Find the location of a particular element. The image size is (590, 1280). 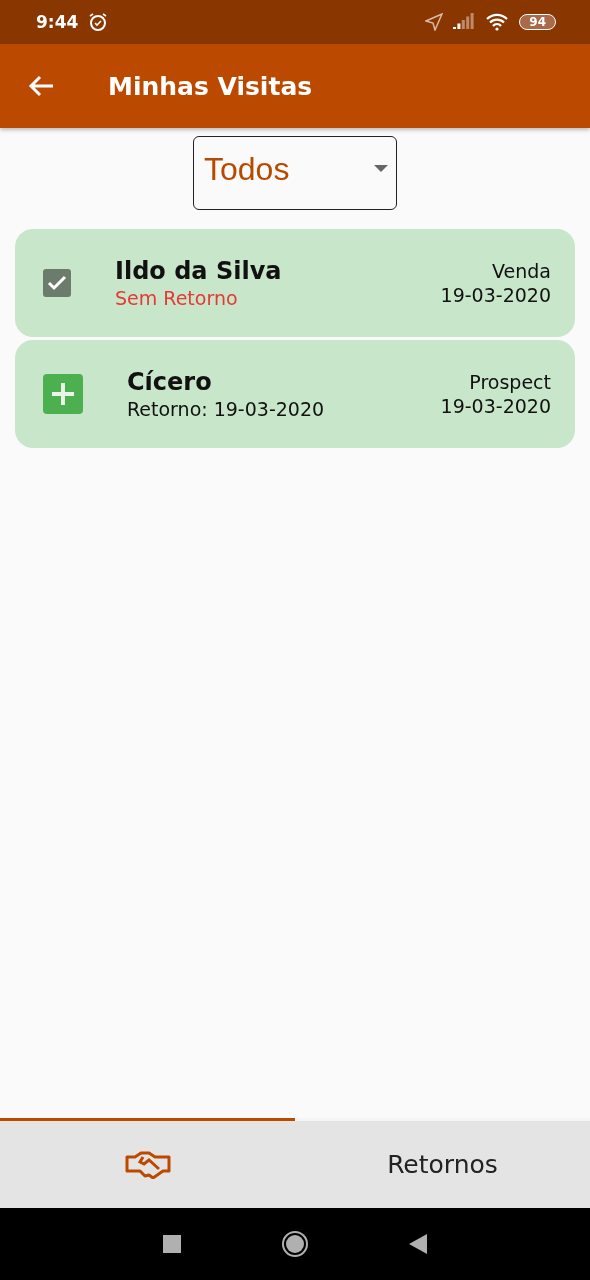

location-icon is located at coordinates (434, 22).